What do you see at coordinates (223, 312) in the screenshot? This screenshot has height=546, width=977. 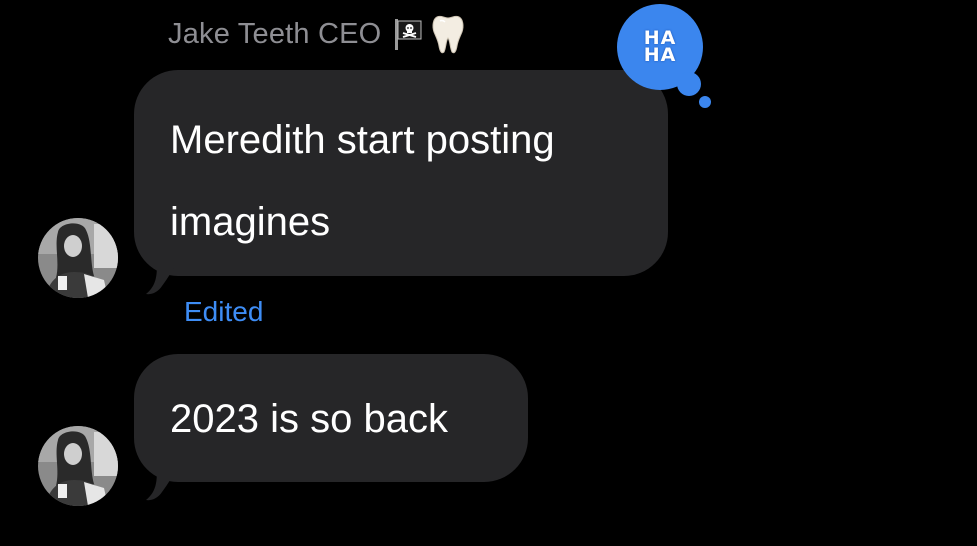 I see `edited-label: Edited` at bounding box center [223, 312].